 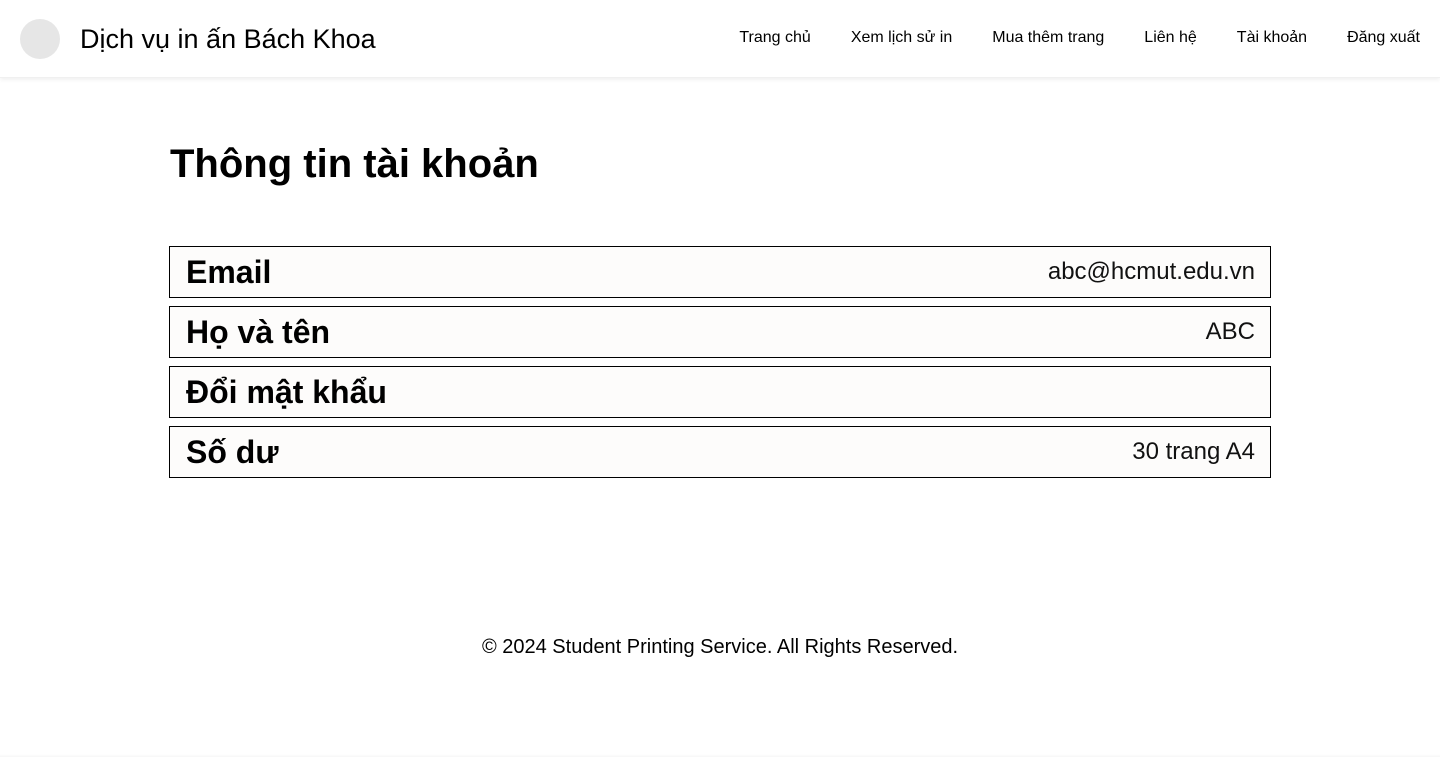 What do you see at coordinates (1170, 38) in the screenshot?
I see `nav-item-contact: Liên hệ` at bounding box center [1170, 38].